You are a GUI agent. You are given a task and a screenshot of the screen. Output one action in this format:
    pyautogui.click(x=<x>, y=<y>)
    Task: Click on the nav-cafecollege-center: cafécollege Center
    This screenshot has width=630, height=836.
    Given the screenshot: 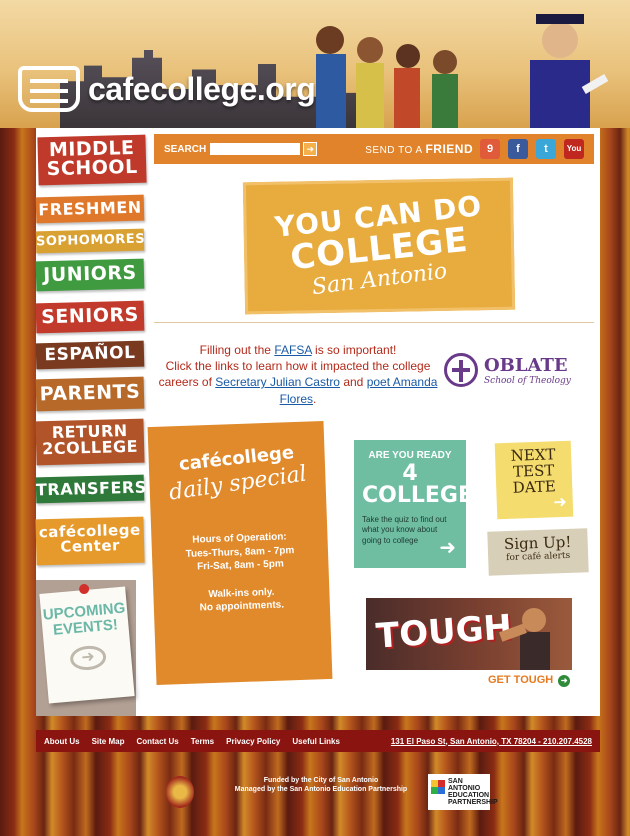 What is the action you would take?
    pyautogui.click(x=90, y=541)
    